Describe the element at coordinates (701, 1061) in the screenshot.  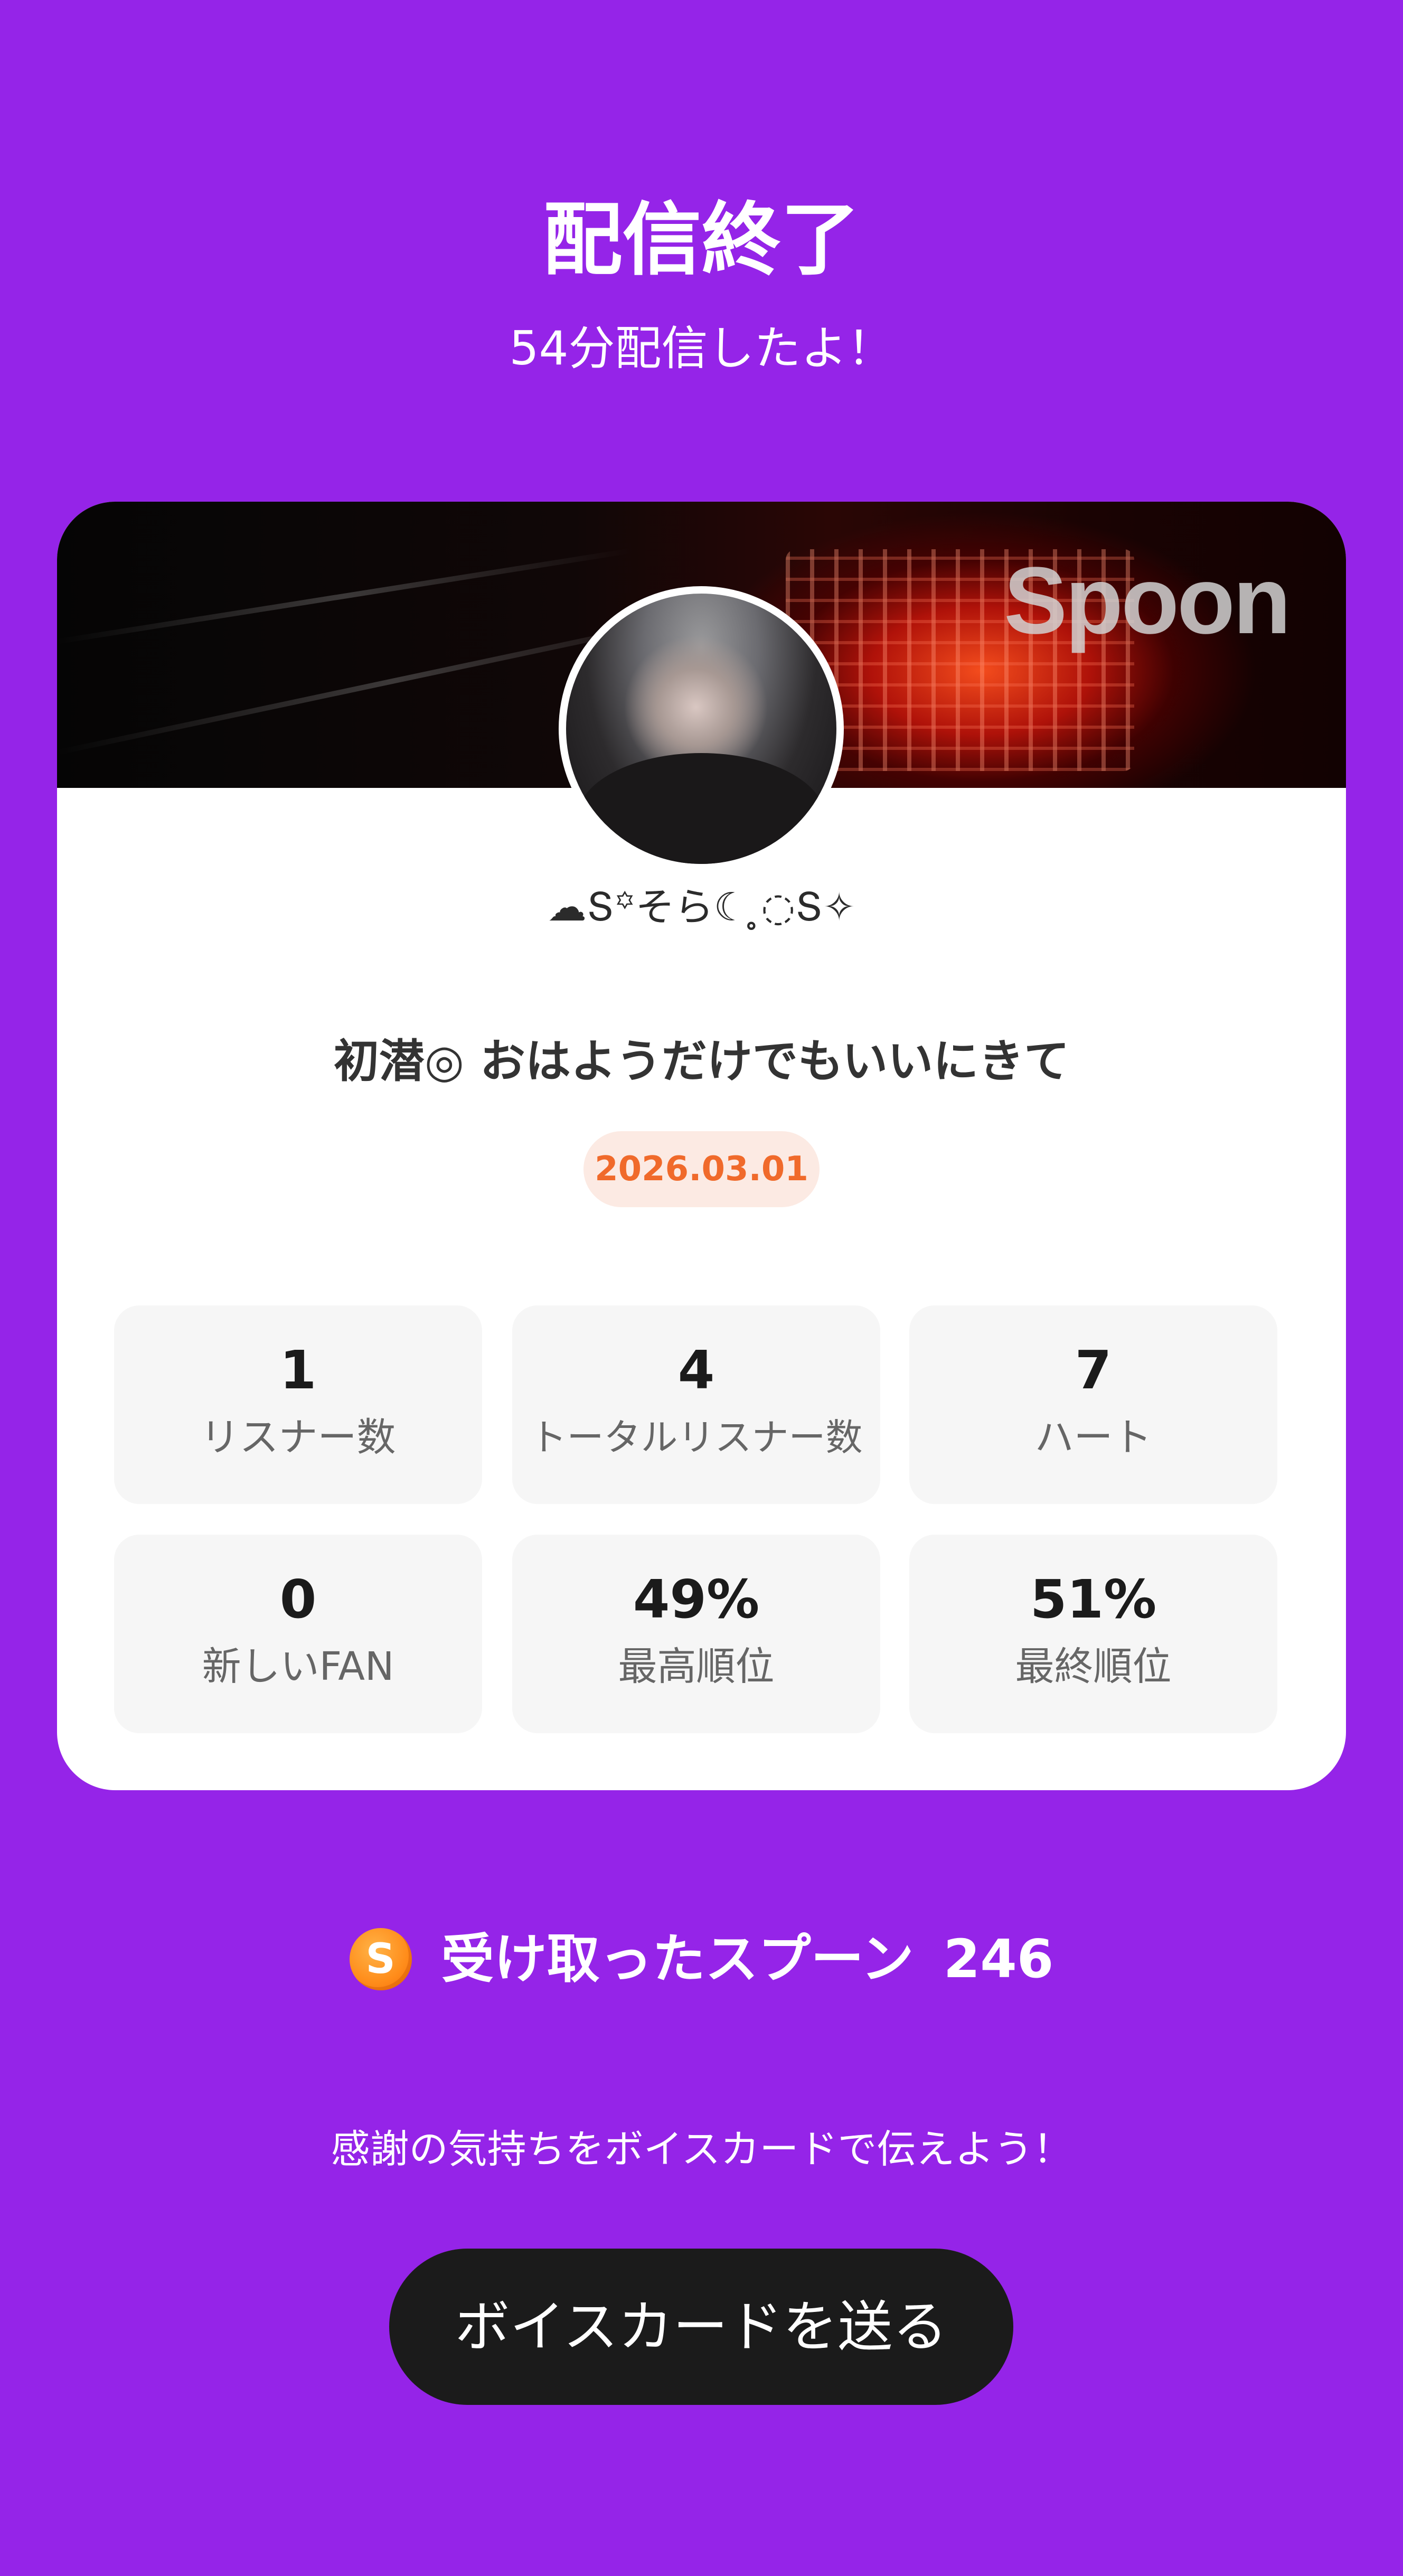
I see `stream-title: 初潜◎ おはようだけでもいいにきて` at that location.